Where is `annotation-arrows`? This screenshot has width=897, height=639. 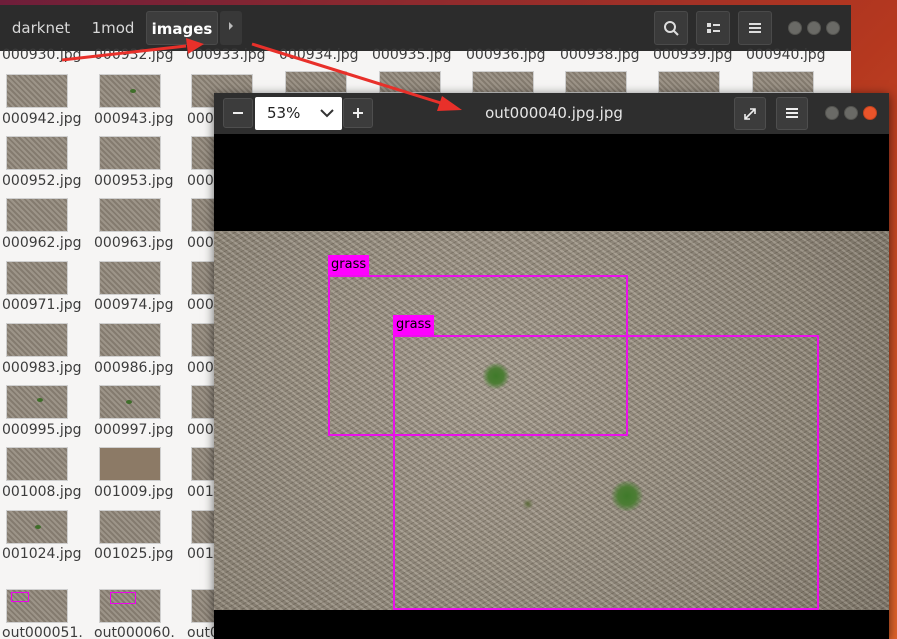 annotation-arrows is located at coordinates (261, 74).